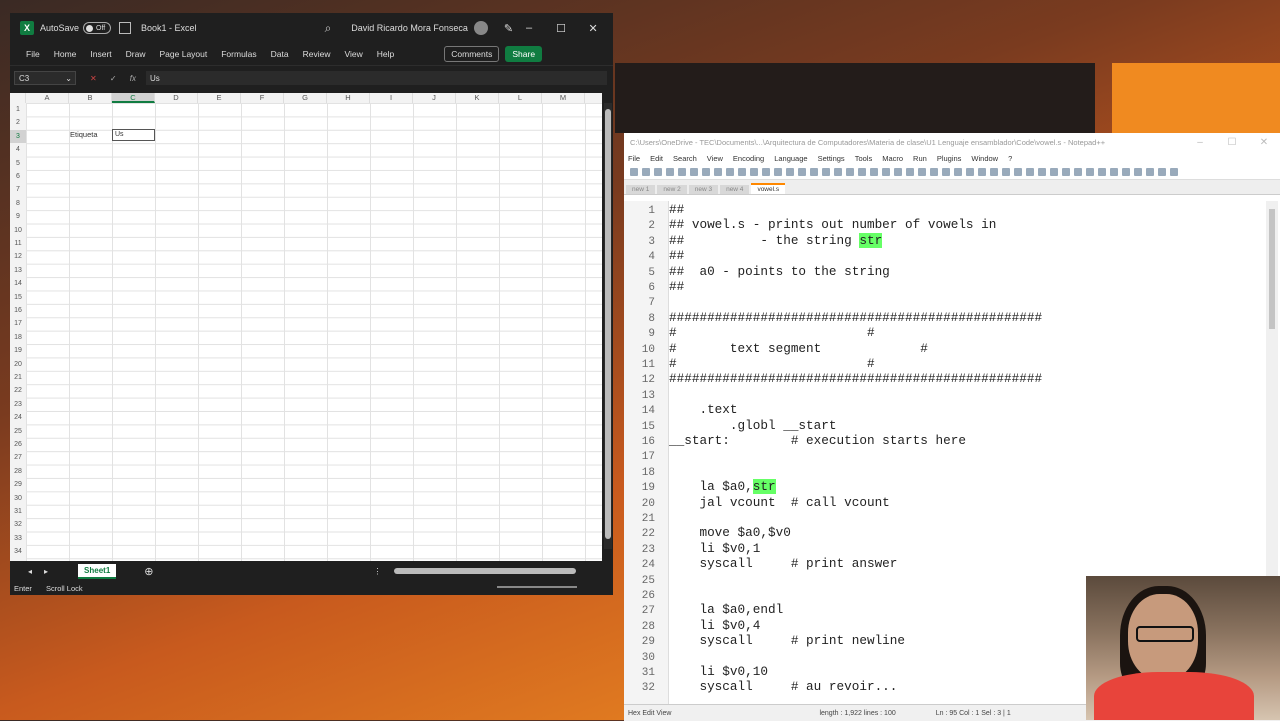 The height and width of the screenshot is (721, 1280). Describe the element at coordinates (18, 310) in the screenshot. I see `row-header: 16` at that location.